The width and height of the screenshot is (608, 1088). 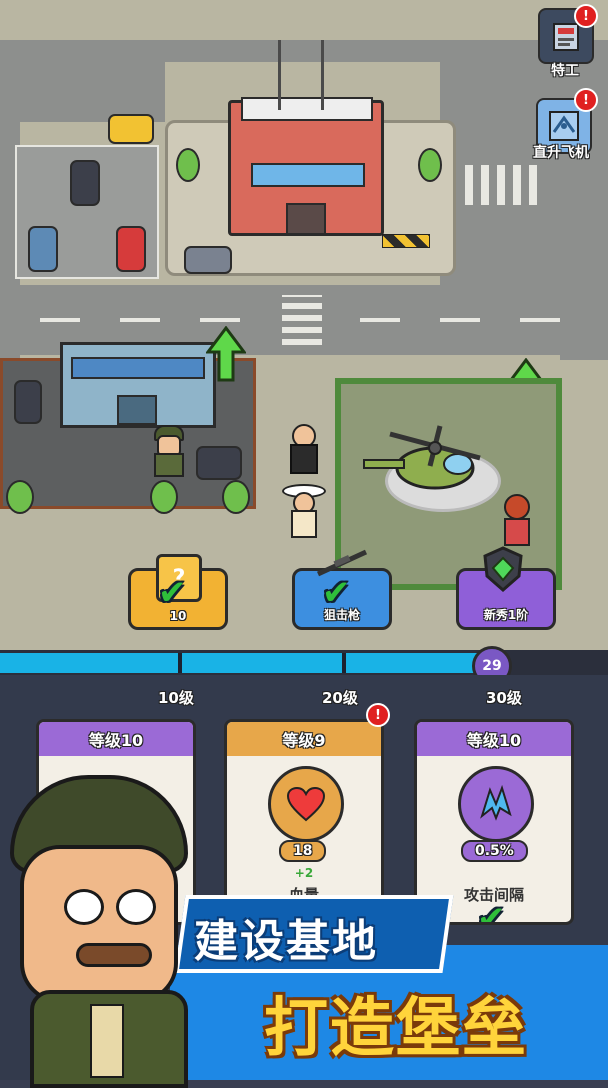 I want to click on general-face, so click(x=99, y=924).